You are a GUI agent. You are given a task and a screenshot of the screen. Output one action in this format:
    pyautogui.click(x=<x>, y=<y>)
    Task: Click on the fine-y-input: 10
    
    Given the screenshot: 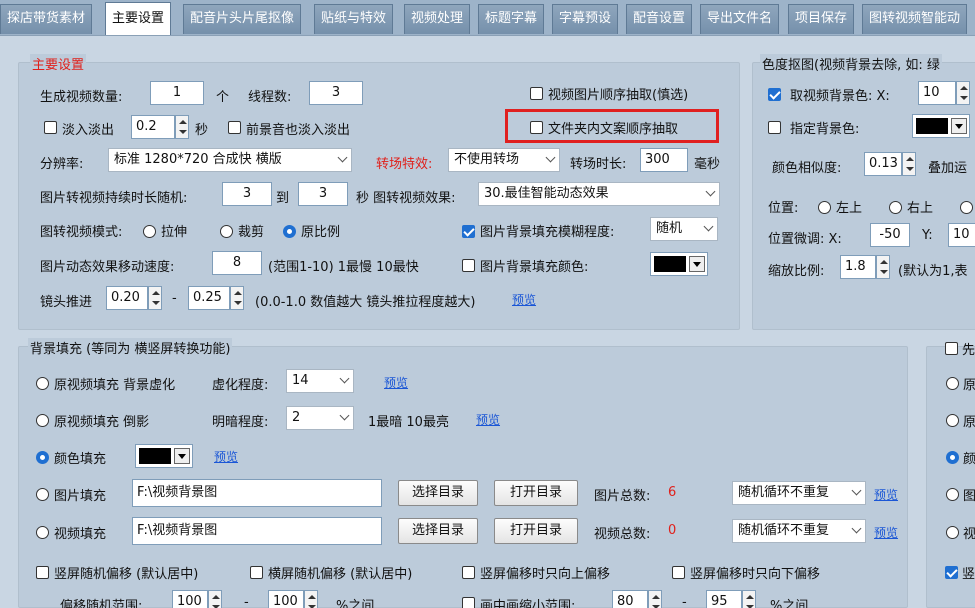 What is the action you would take?
    pyautogui.click(x=961, y=235)
    